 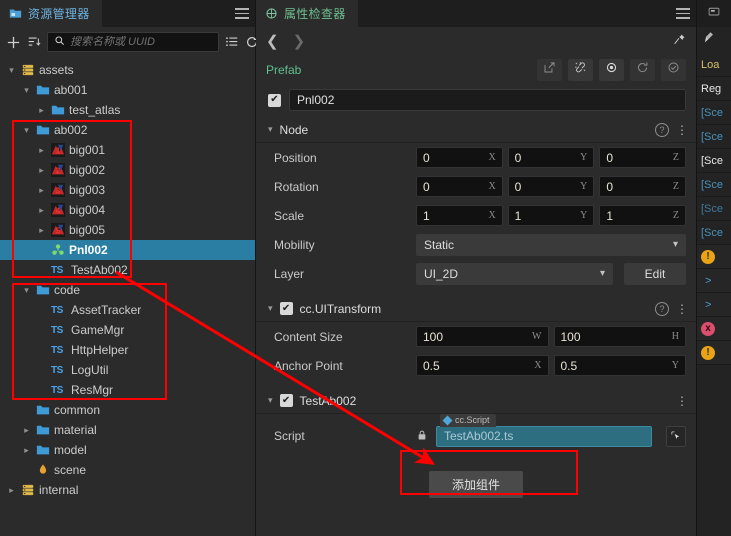 I want to click on tree-item-code: code, so click(x=127, y=290).